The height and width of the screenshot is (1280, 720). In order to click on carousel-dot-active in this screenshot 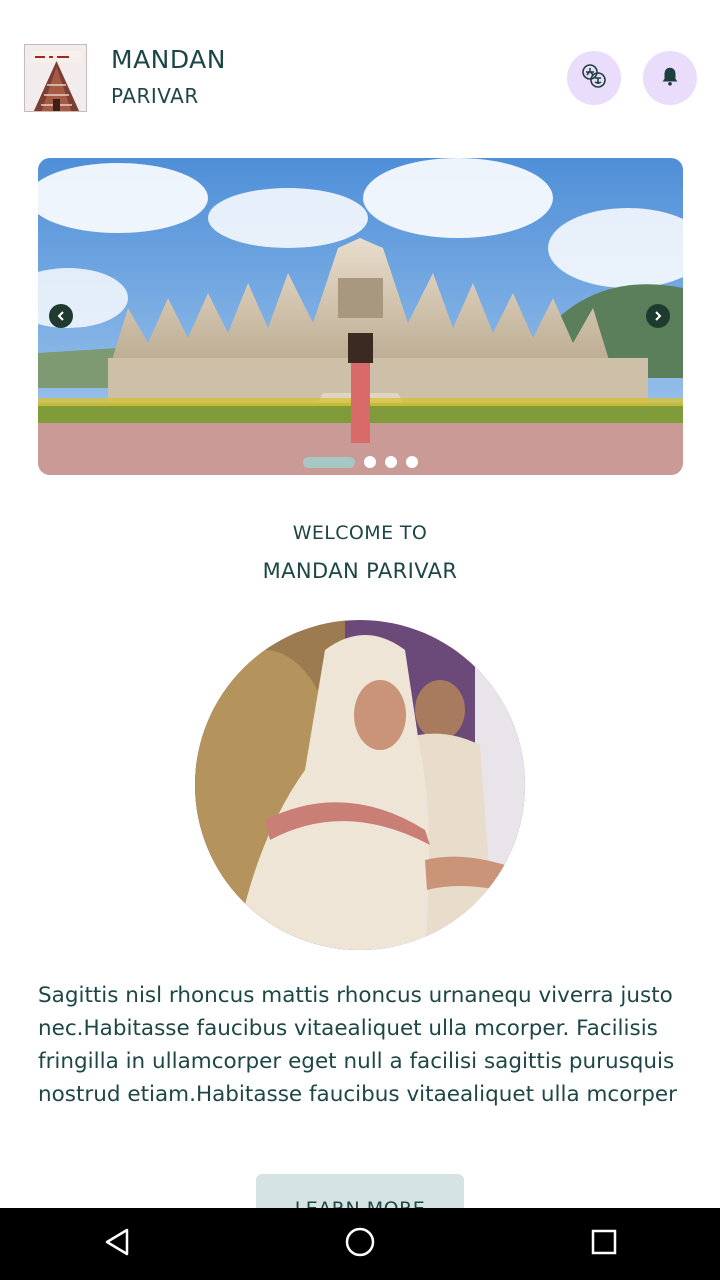, I will do `click(329, 462)`.